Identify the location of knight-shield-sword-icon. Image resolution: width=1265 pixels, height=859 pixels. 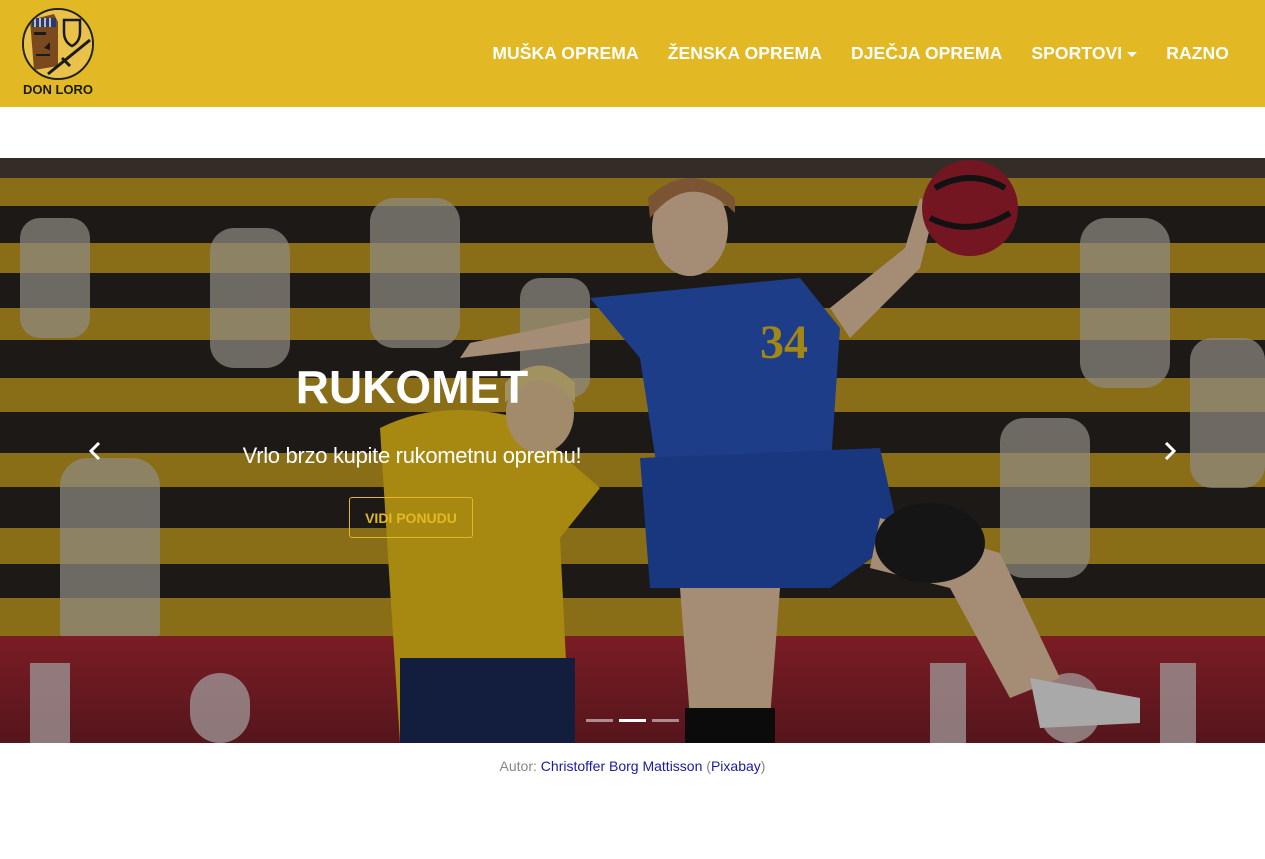
(58, 44).